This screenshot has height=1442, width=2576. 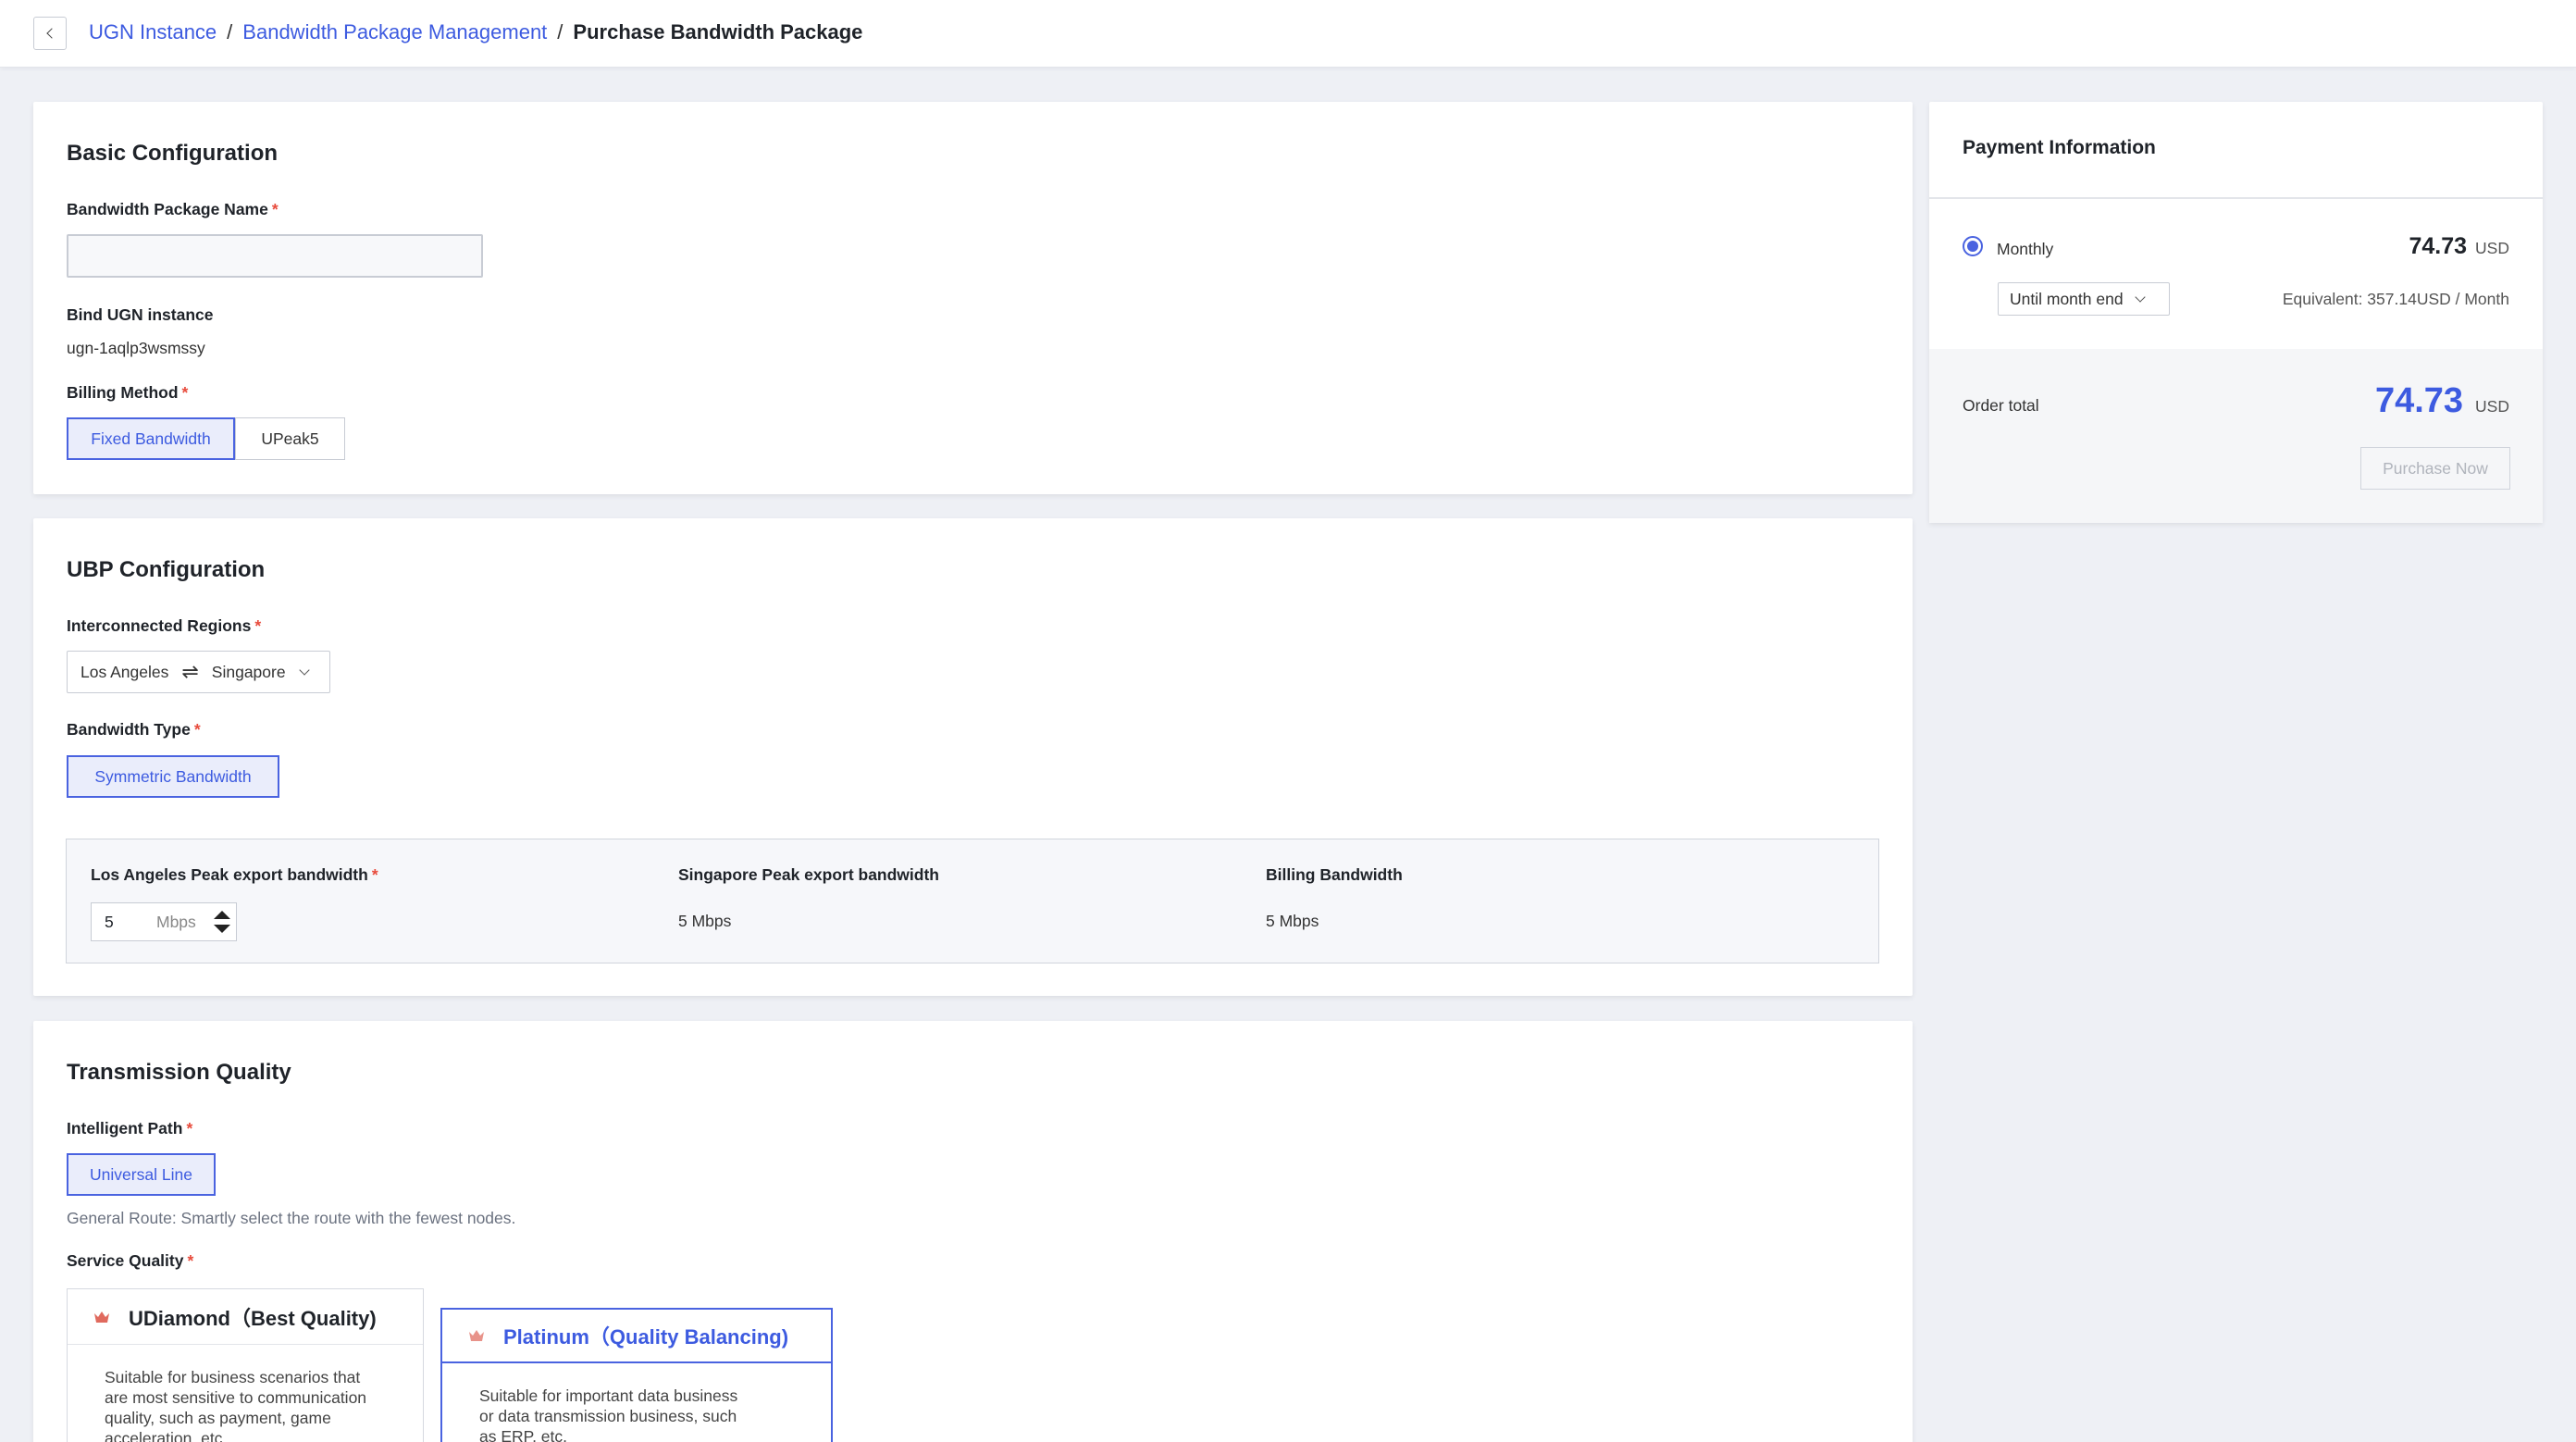 I want to click on page-title: Purchase Bandwidth Package, so click(x=718, y=32).